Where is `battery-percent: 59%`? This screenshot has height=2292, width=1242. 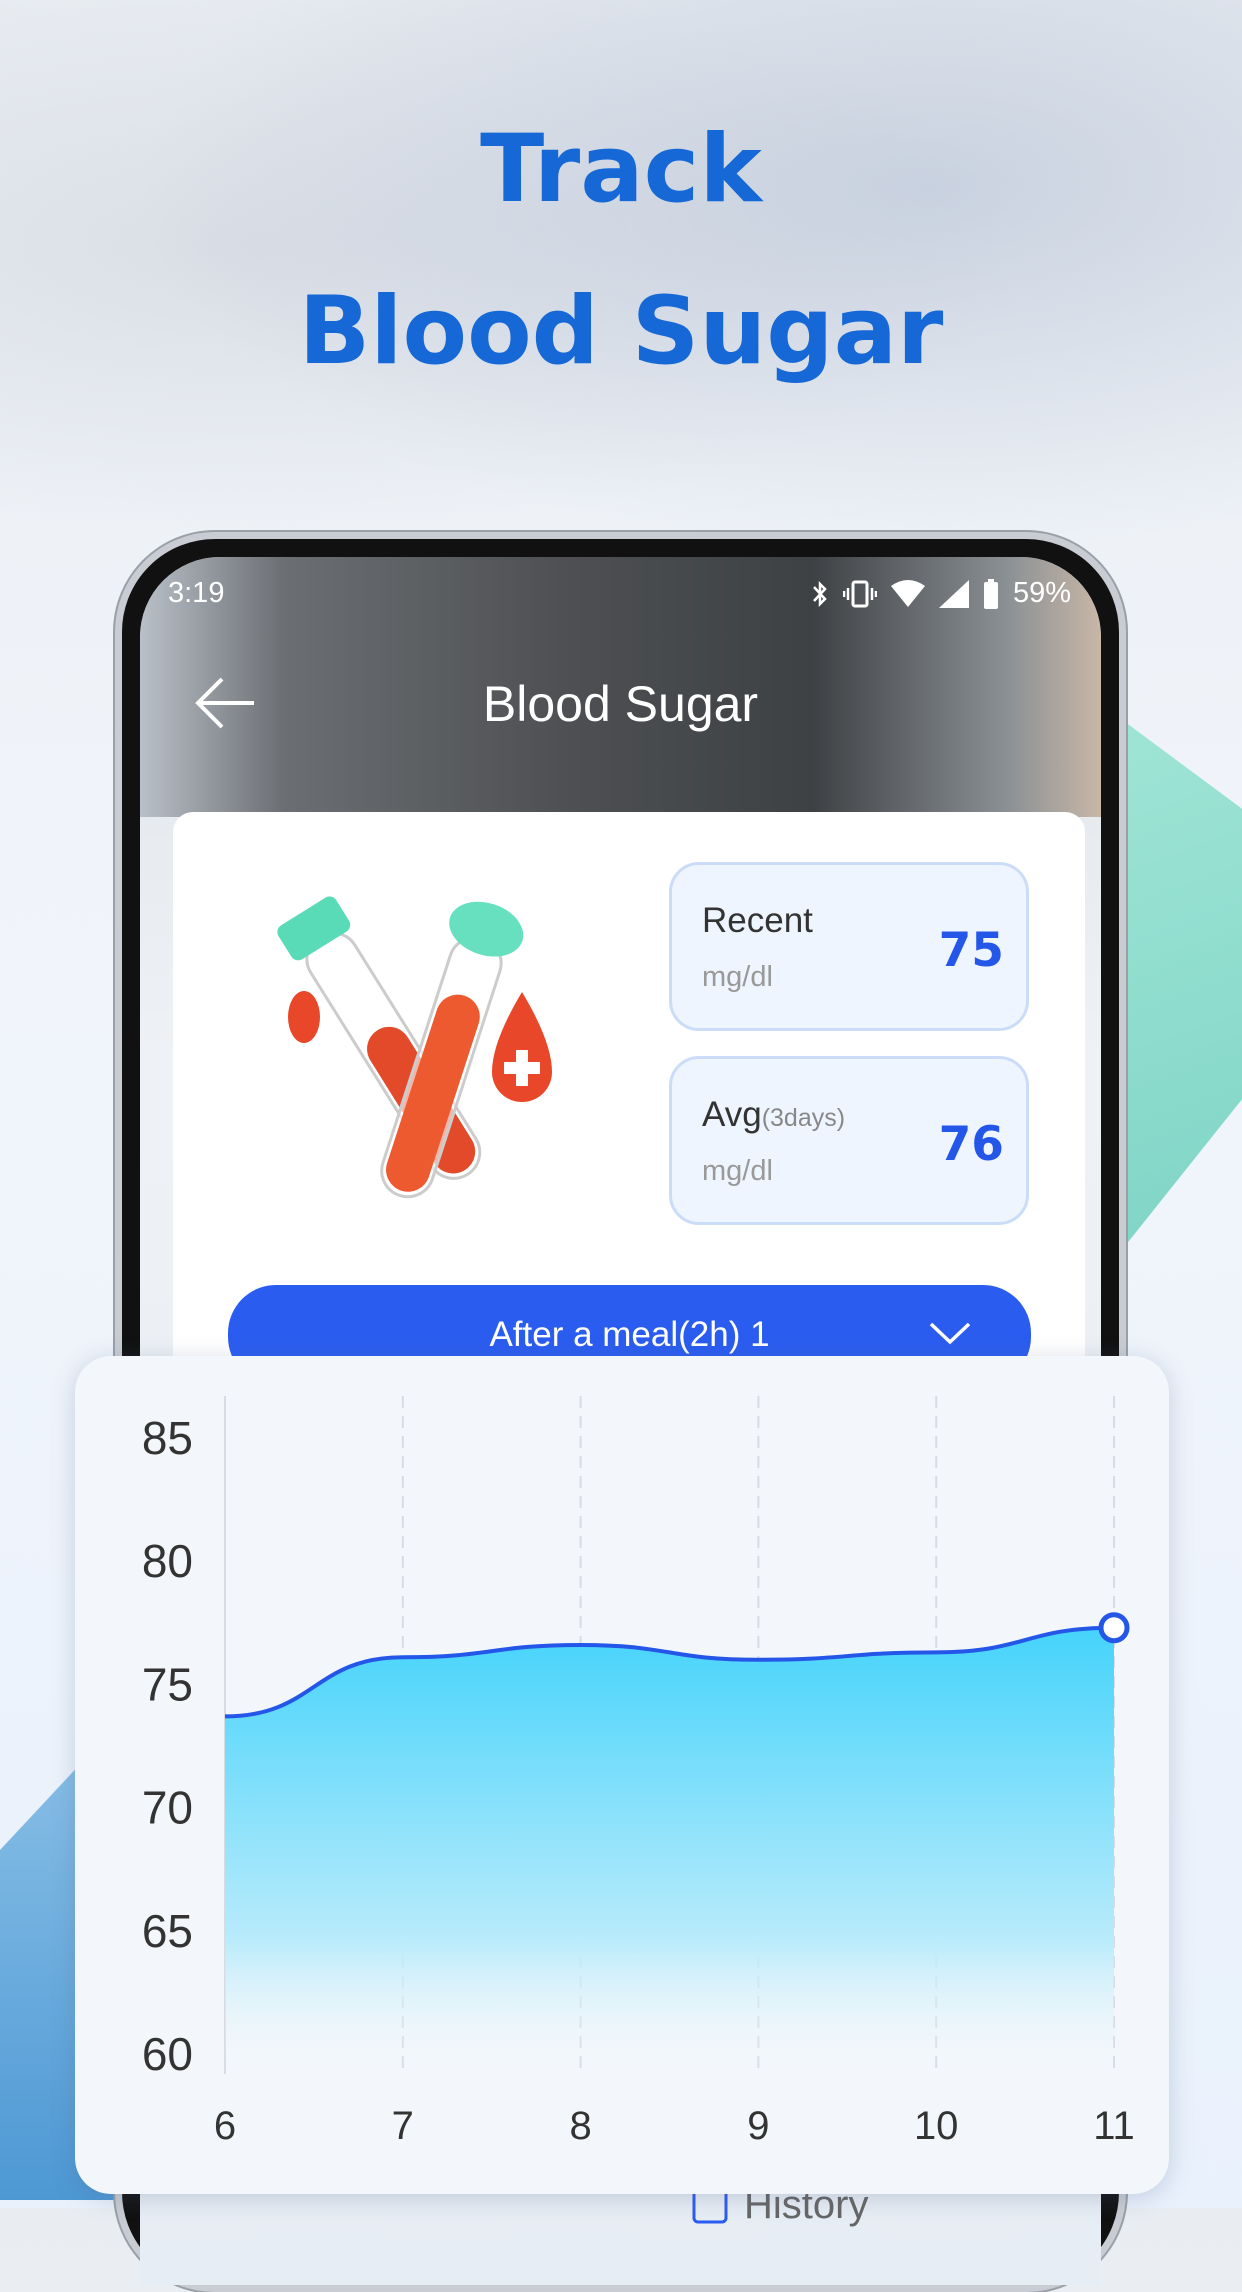 battery-percent: 59% is located at coordinates (1041, 593).